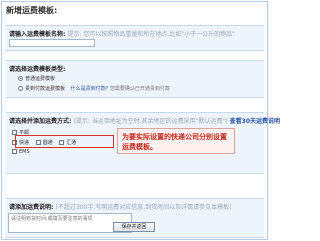 This screenshot has width=320, height=241. What do you see at coordinates (151, 34) in the screenshot?
I see `template-name-hint: 提示: 您可以按照物品重量和所在地点,比如"小于一公斤的物品"` at bounding box center [151, 34].